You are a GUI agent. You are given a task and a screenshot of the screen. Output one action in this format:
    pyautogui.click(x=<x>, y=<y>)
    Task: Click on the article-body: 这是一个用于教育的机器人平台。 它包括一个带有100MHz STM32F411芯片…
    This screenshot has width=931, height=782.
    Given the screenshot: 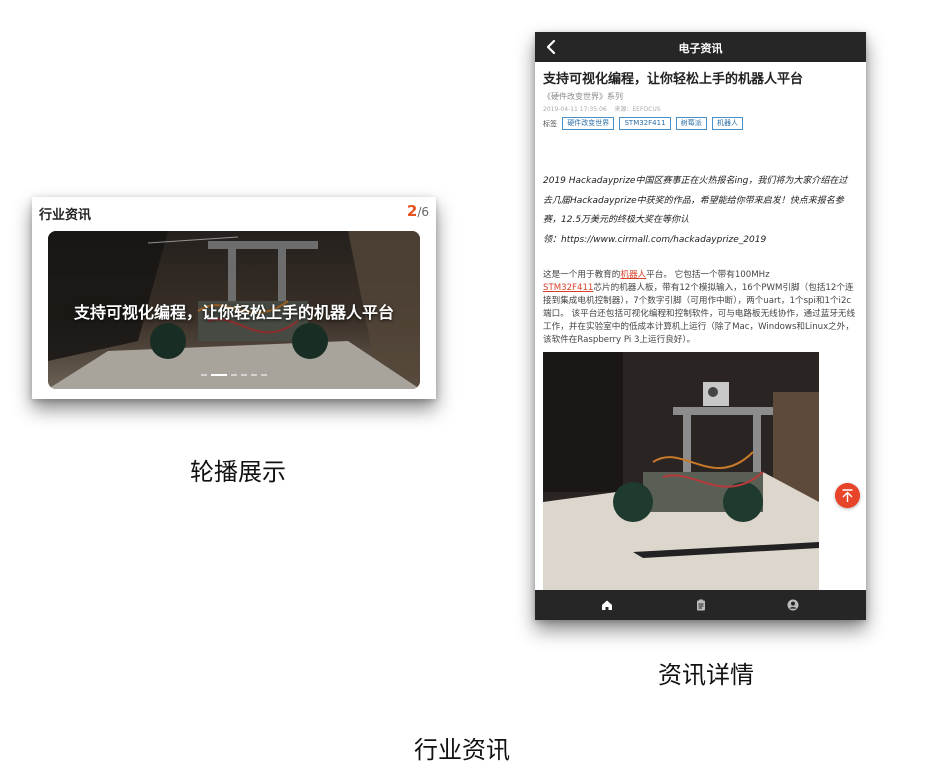 What is the action you would take?
    pyautogui.click(x=699, y=308)
    